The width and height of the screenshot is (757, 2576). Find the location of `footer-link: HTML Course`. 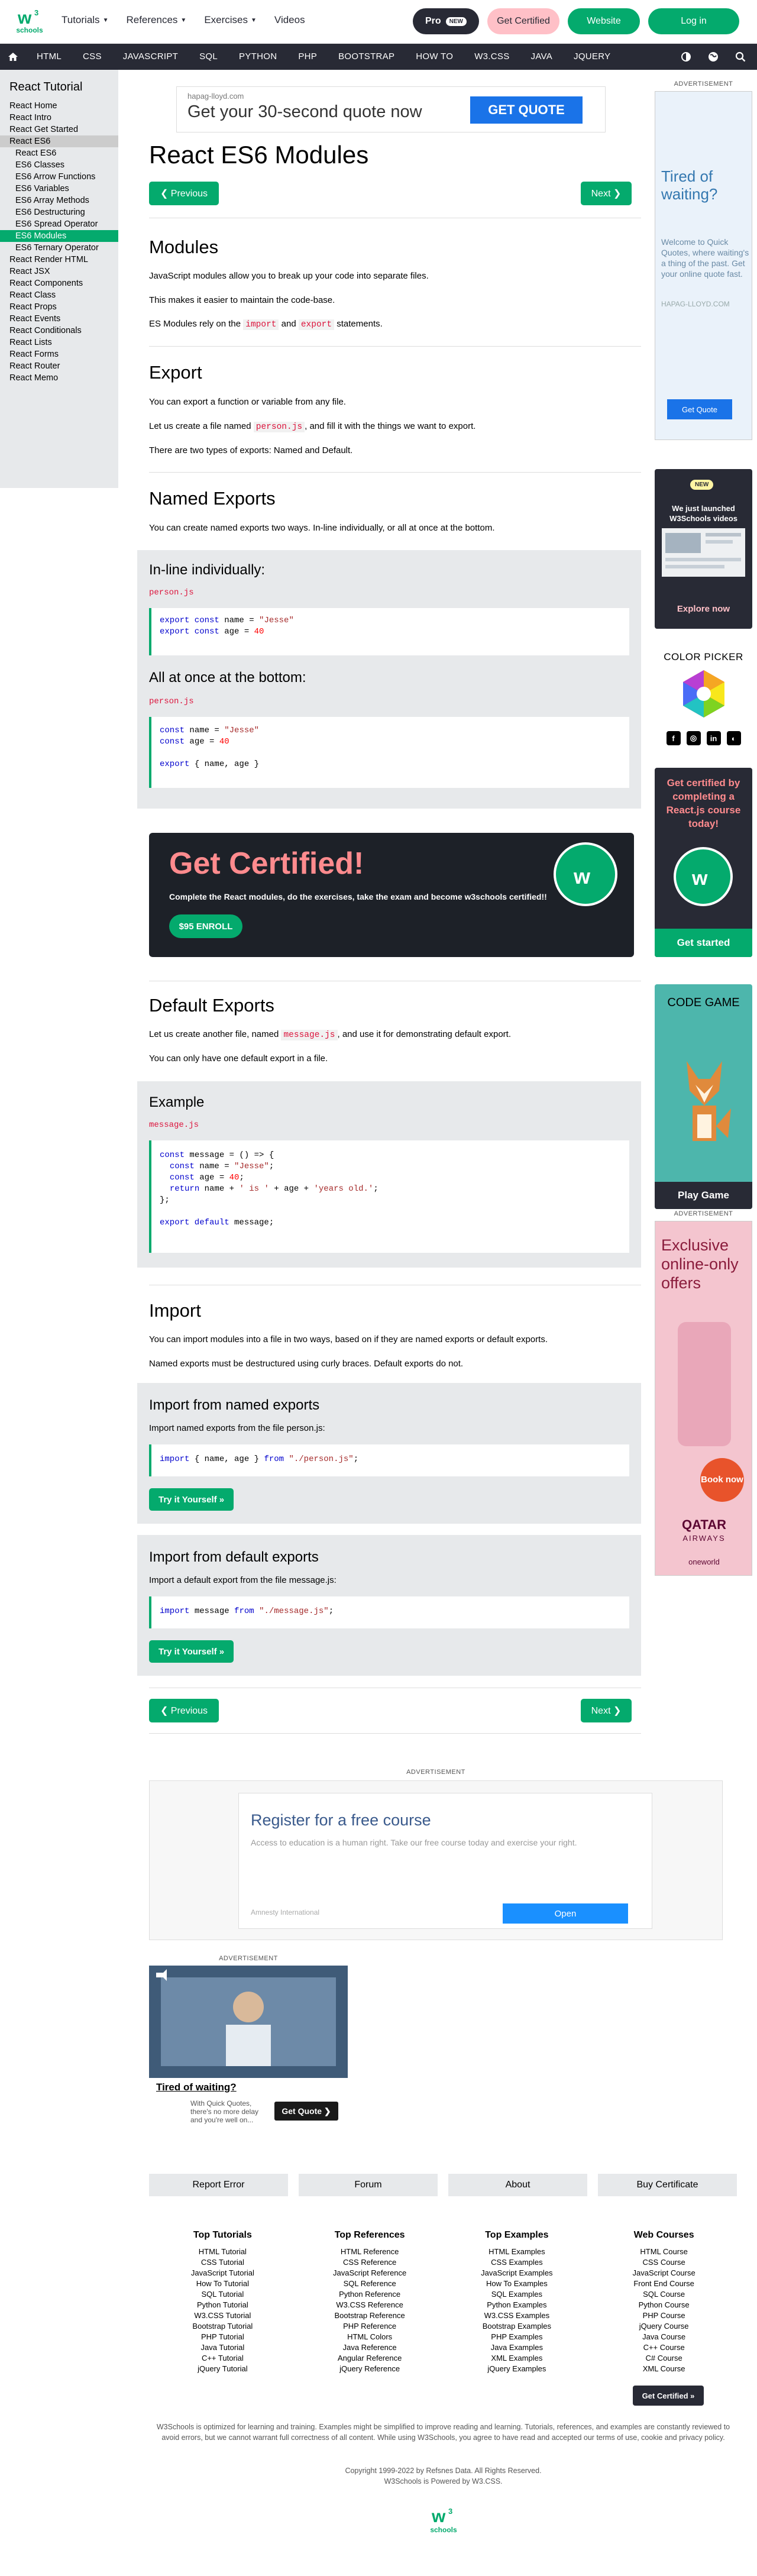

footer-link: HTML Course is located at coordinates (664, 2252).